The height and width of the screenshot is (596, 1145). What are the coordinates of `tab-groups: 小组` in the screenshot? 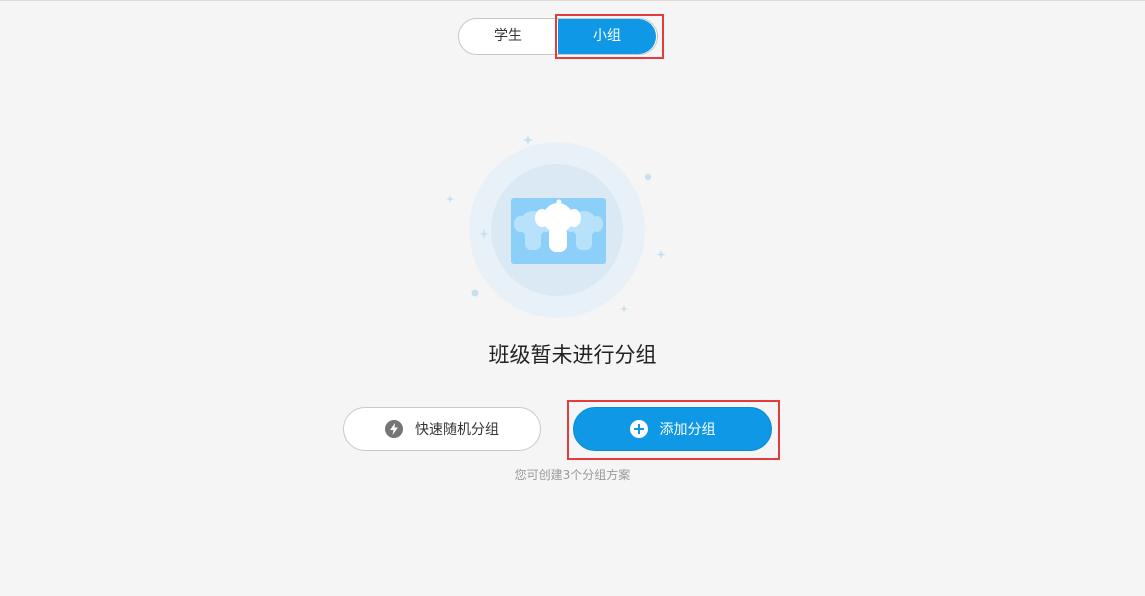 It's located at (607, 36).